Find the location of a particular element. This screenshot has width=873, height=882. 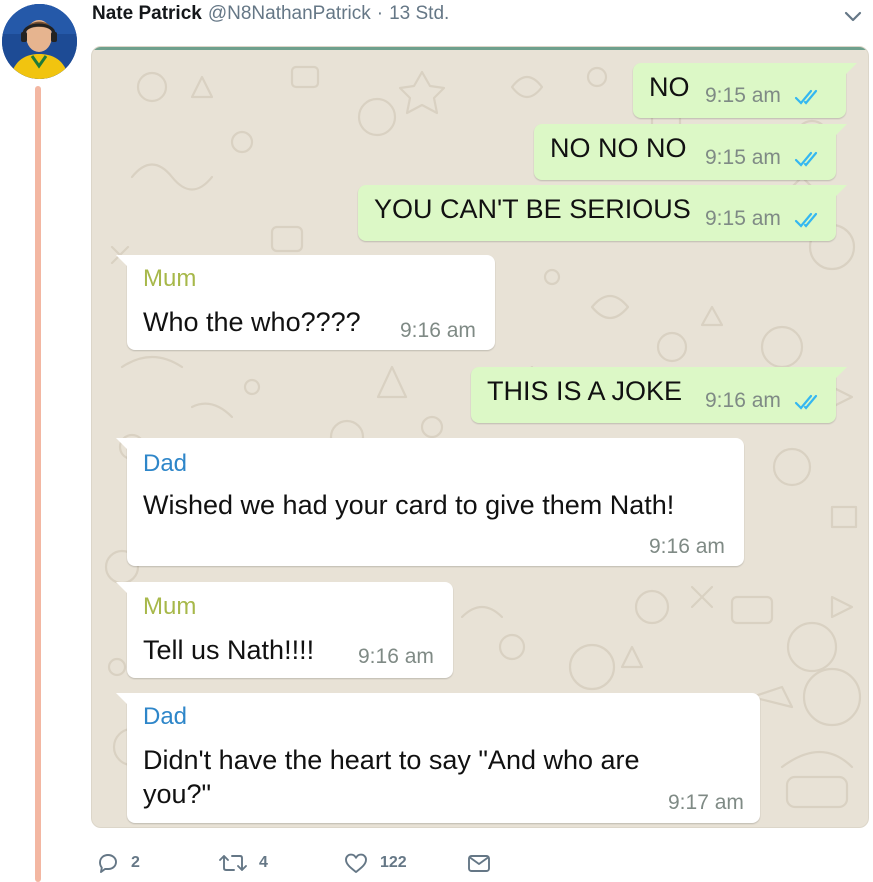

heart-icon is located at coordinates (356, 863).